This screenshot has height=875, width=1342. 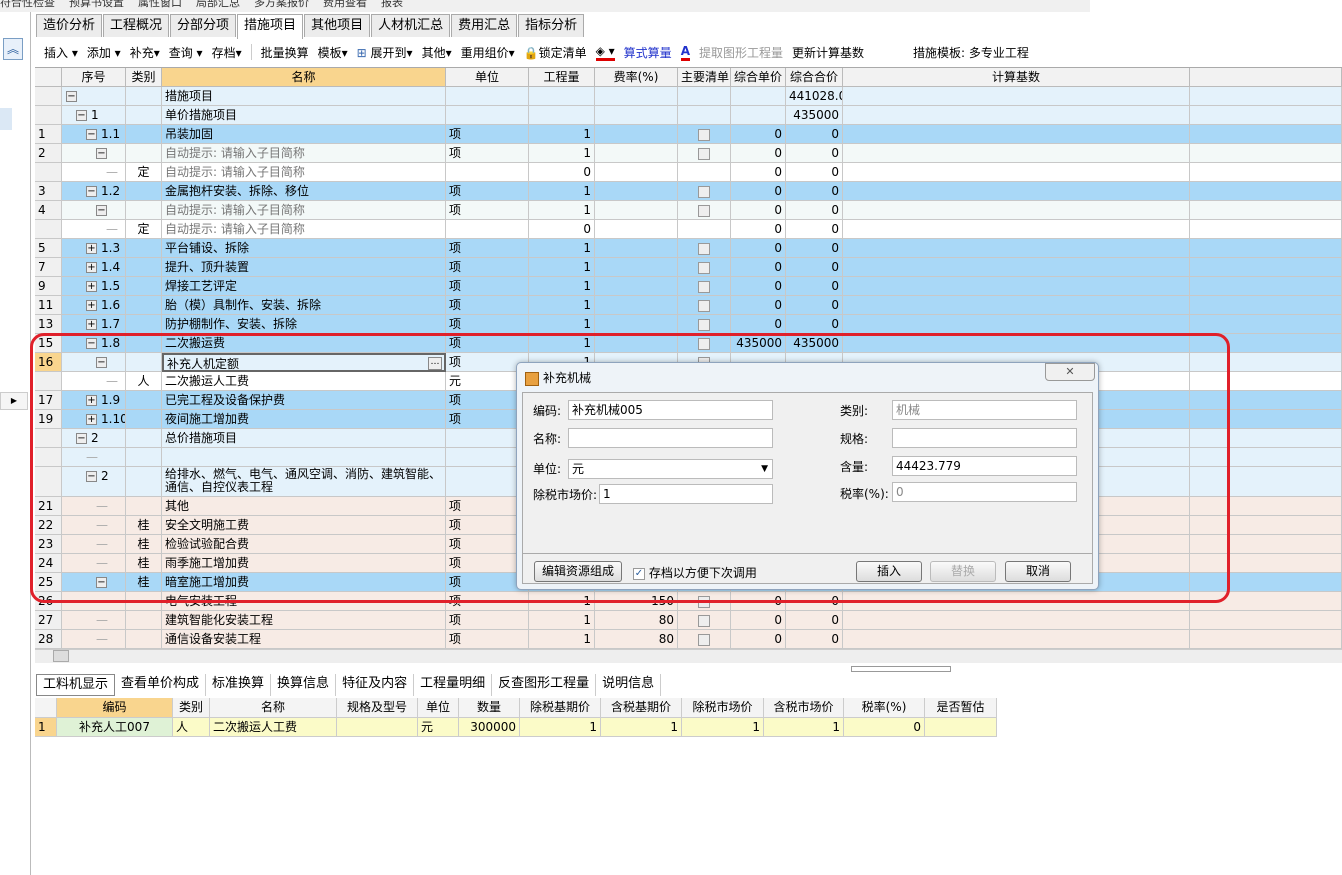 What do you see at coordinates (48, 324) in the screenshot?
I see `cell: 13` at bounding box center [48, 324].